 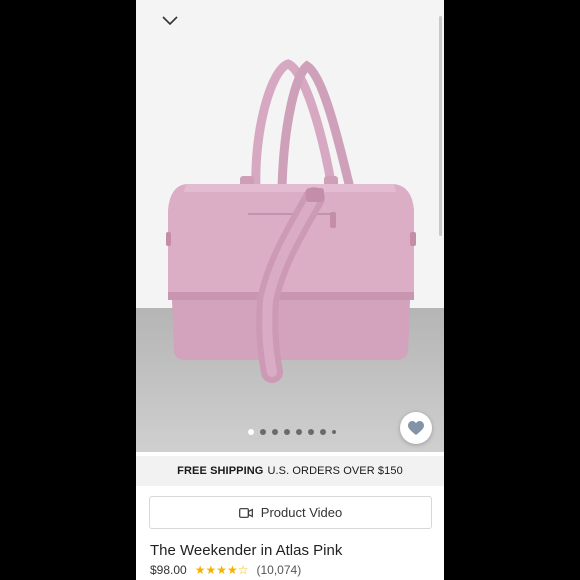 What do you see at coordinates (168, 570) in the screenshot?
I see `product-price: $98.00` at bounding box center [168, 570].